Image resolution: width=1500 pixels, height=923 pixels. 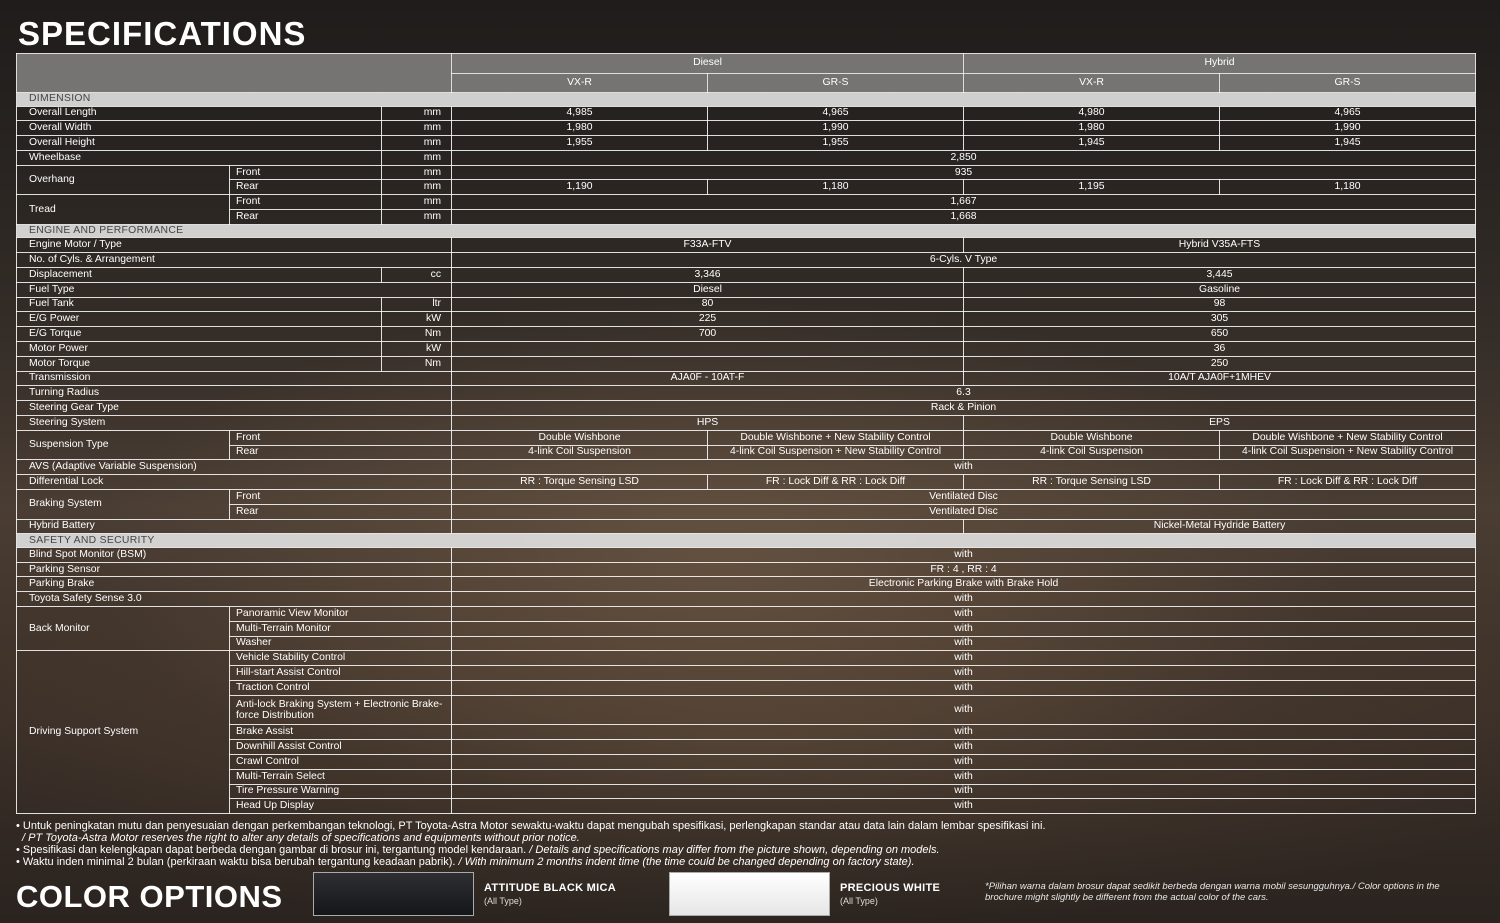 What do you see at coordinates (708, 378) in the screenshot?
I see `value-cell: AJA0F - 10AT-F` at bounding box center [708, 378].